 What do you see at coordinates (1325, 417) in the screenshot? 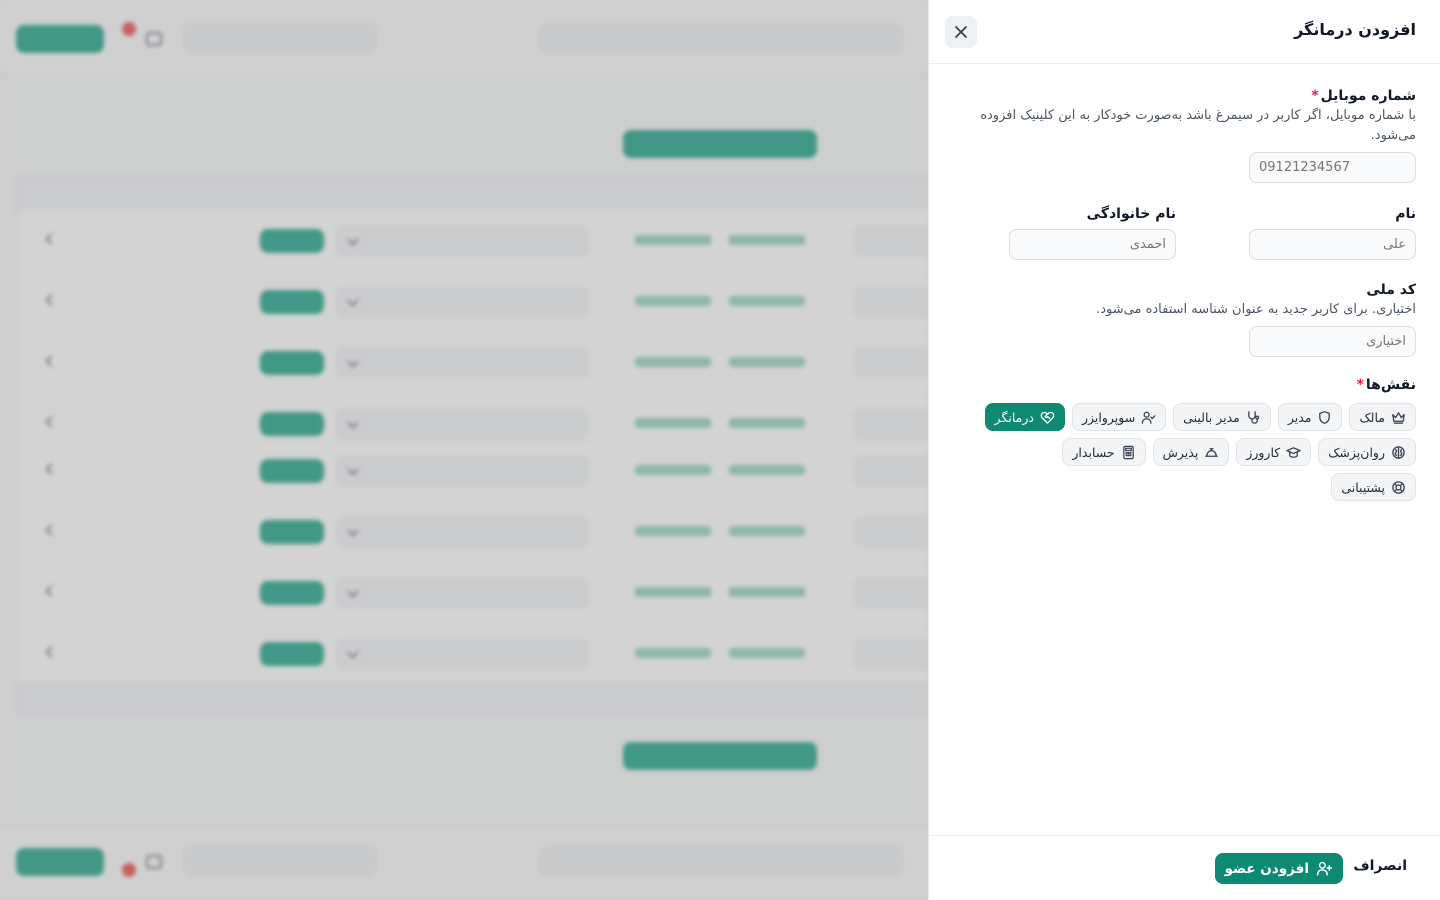
I see `shield-icon` at bounding box center [1325, 417].